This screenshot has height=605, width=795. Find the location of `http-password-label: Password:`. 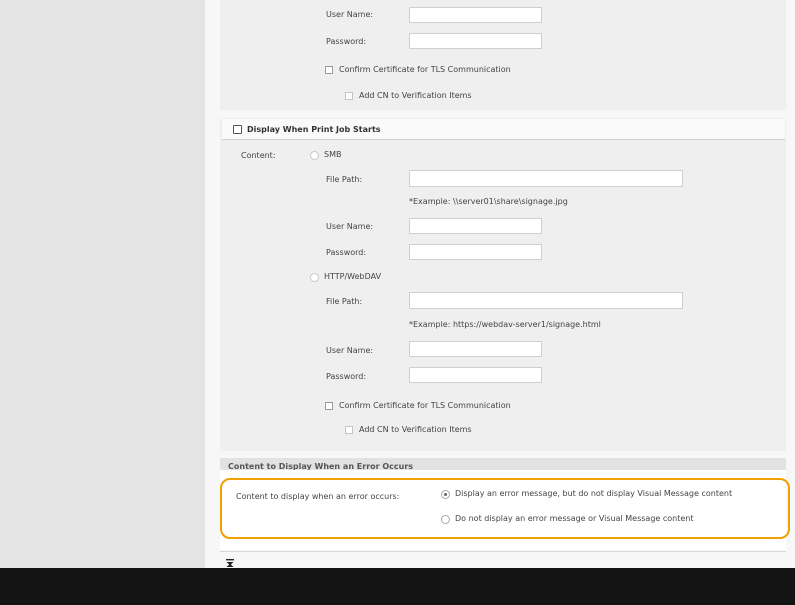

http-password-label: Password: is located at coordinates (346, 376).